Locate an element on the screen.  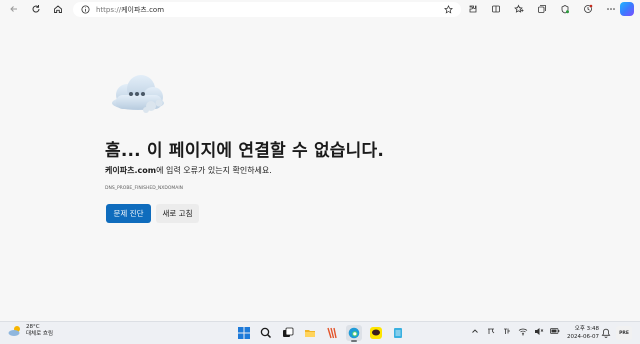
history-icon is located at coordinates (588, 9).